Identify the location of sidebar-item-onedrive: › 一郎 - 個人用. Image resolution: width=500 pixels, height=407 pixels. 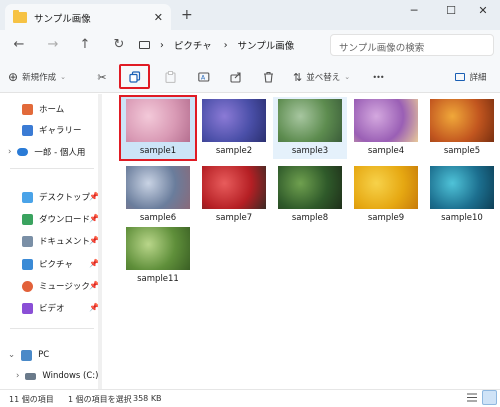
(46, 152).